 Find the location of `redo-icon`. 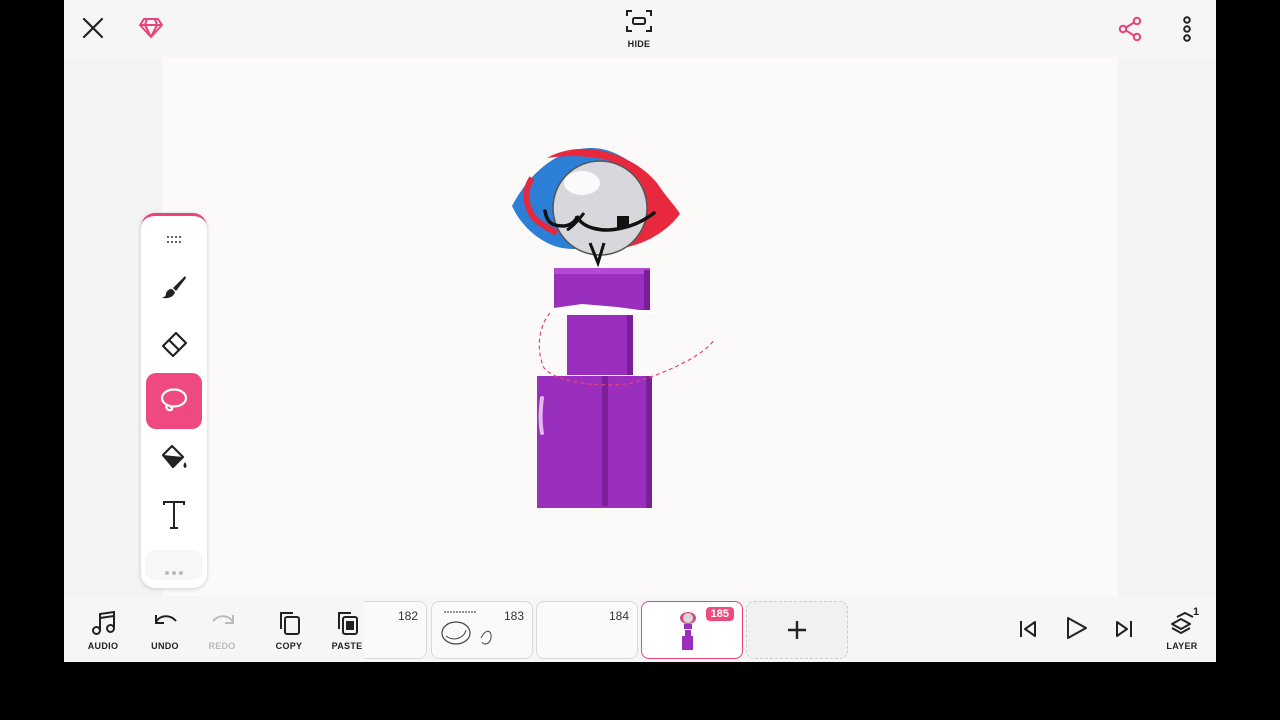

redo-icon is located at coordinates (223, 619).